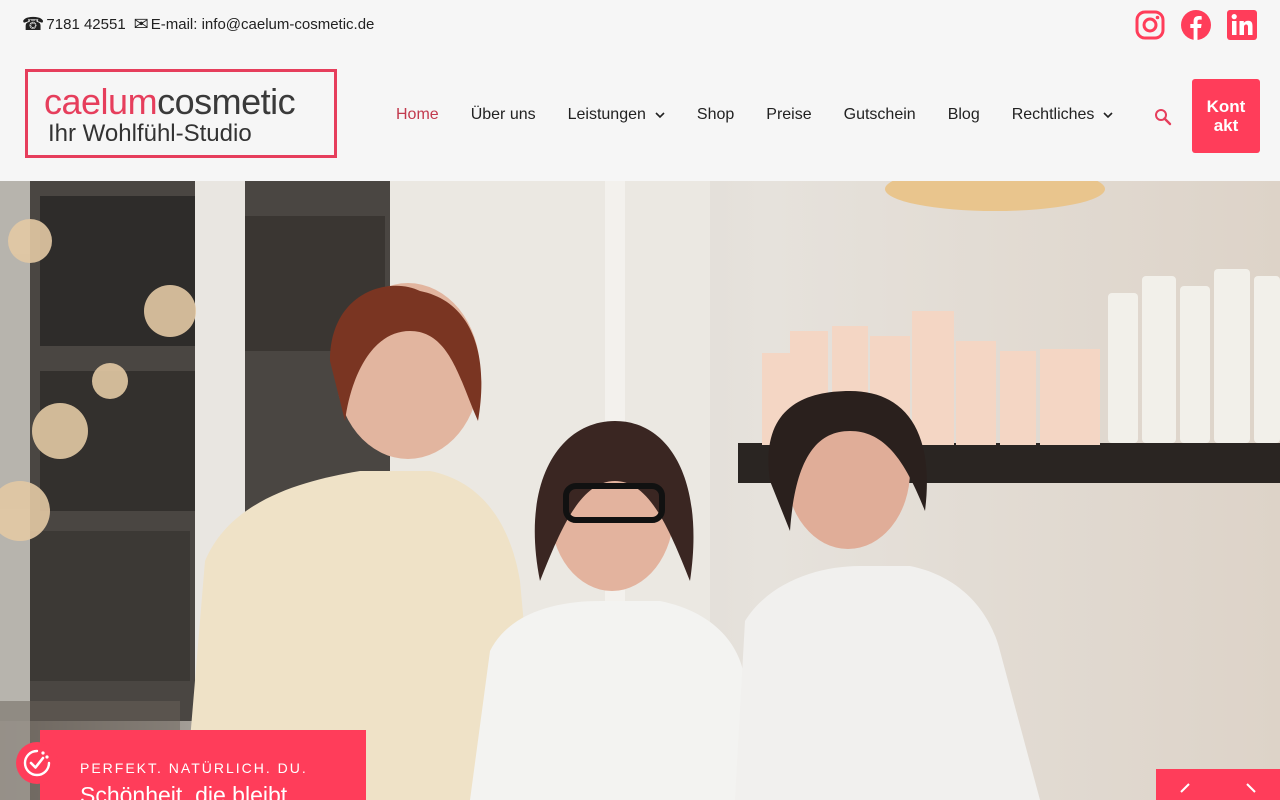 This screenshot has height=800, width=1280. I want to click on nav-label: Über uns, so click(503, 114).